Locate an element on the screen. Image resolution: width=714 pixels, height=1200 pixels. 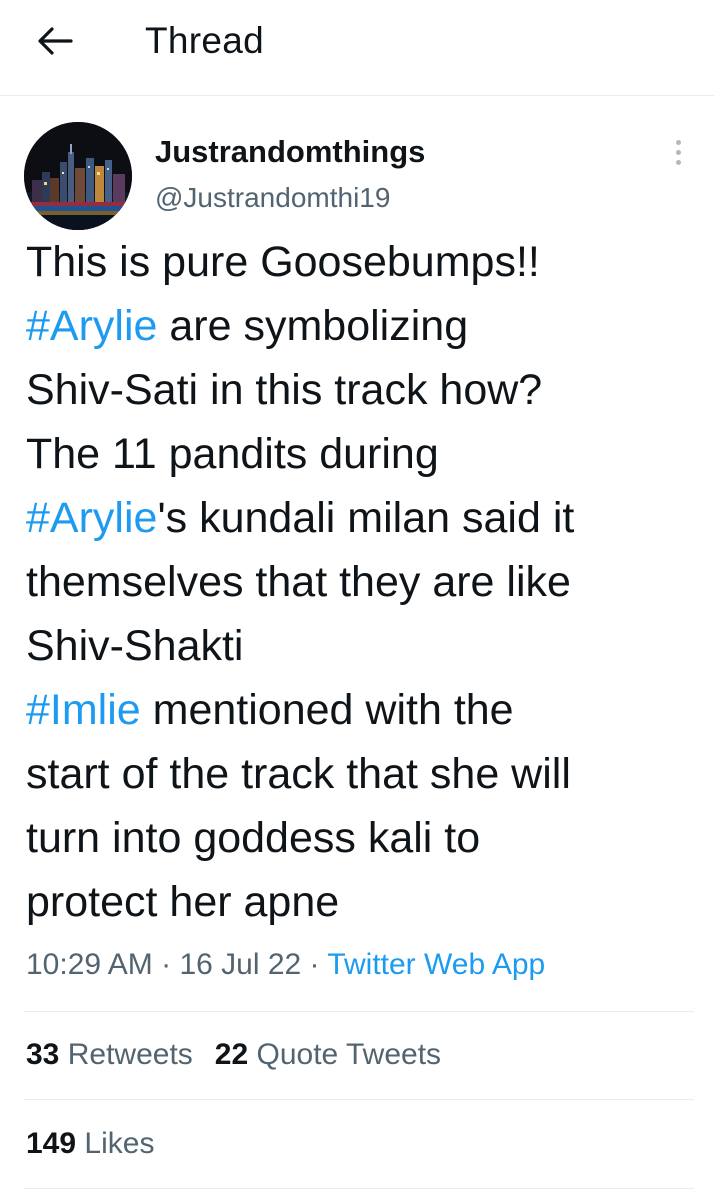
tweet-time: 10:29 AM is located at coordinates (89, 964).